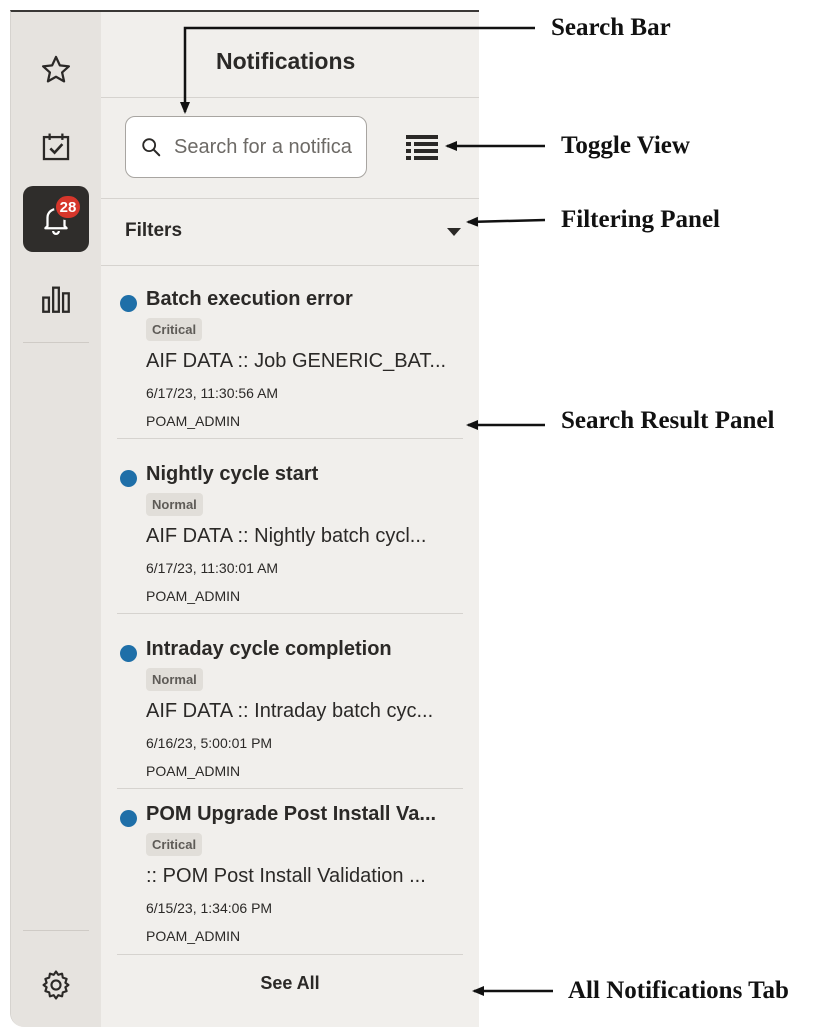 Image resolution: width=819 pixels, height=1027 pixels. What do you see at coordinates (422, 148) in the screenshot?
I see `toggle-view-icon` at bounding box center [422, 148].